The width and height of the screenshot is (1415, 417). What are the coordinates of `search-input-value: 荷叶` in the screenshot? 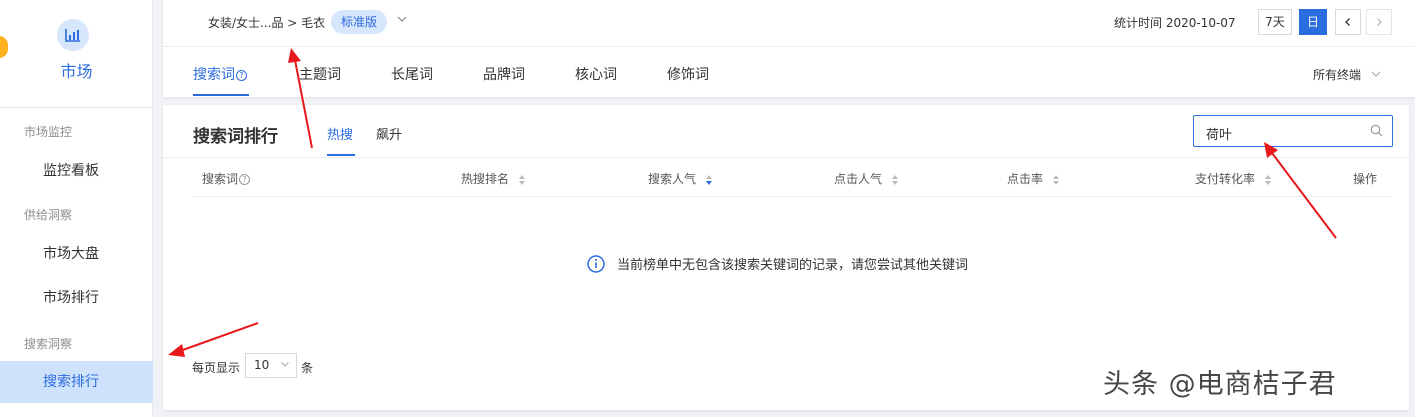 It's located at (1219, 135).